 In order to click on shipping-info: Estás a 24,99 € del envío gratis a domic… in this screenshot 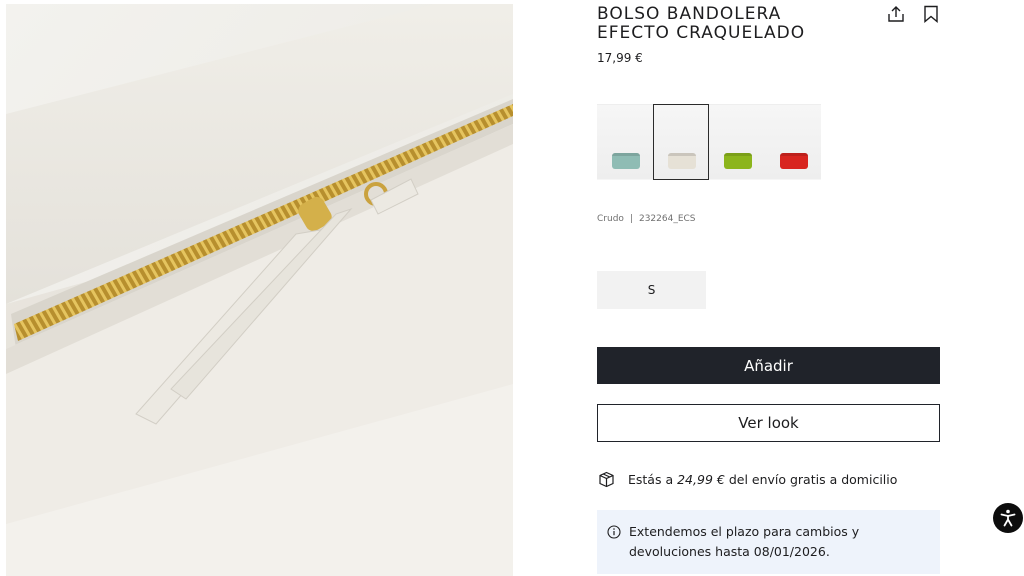, I will do `click(747, 479)`.